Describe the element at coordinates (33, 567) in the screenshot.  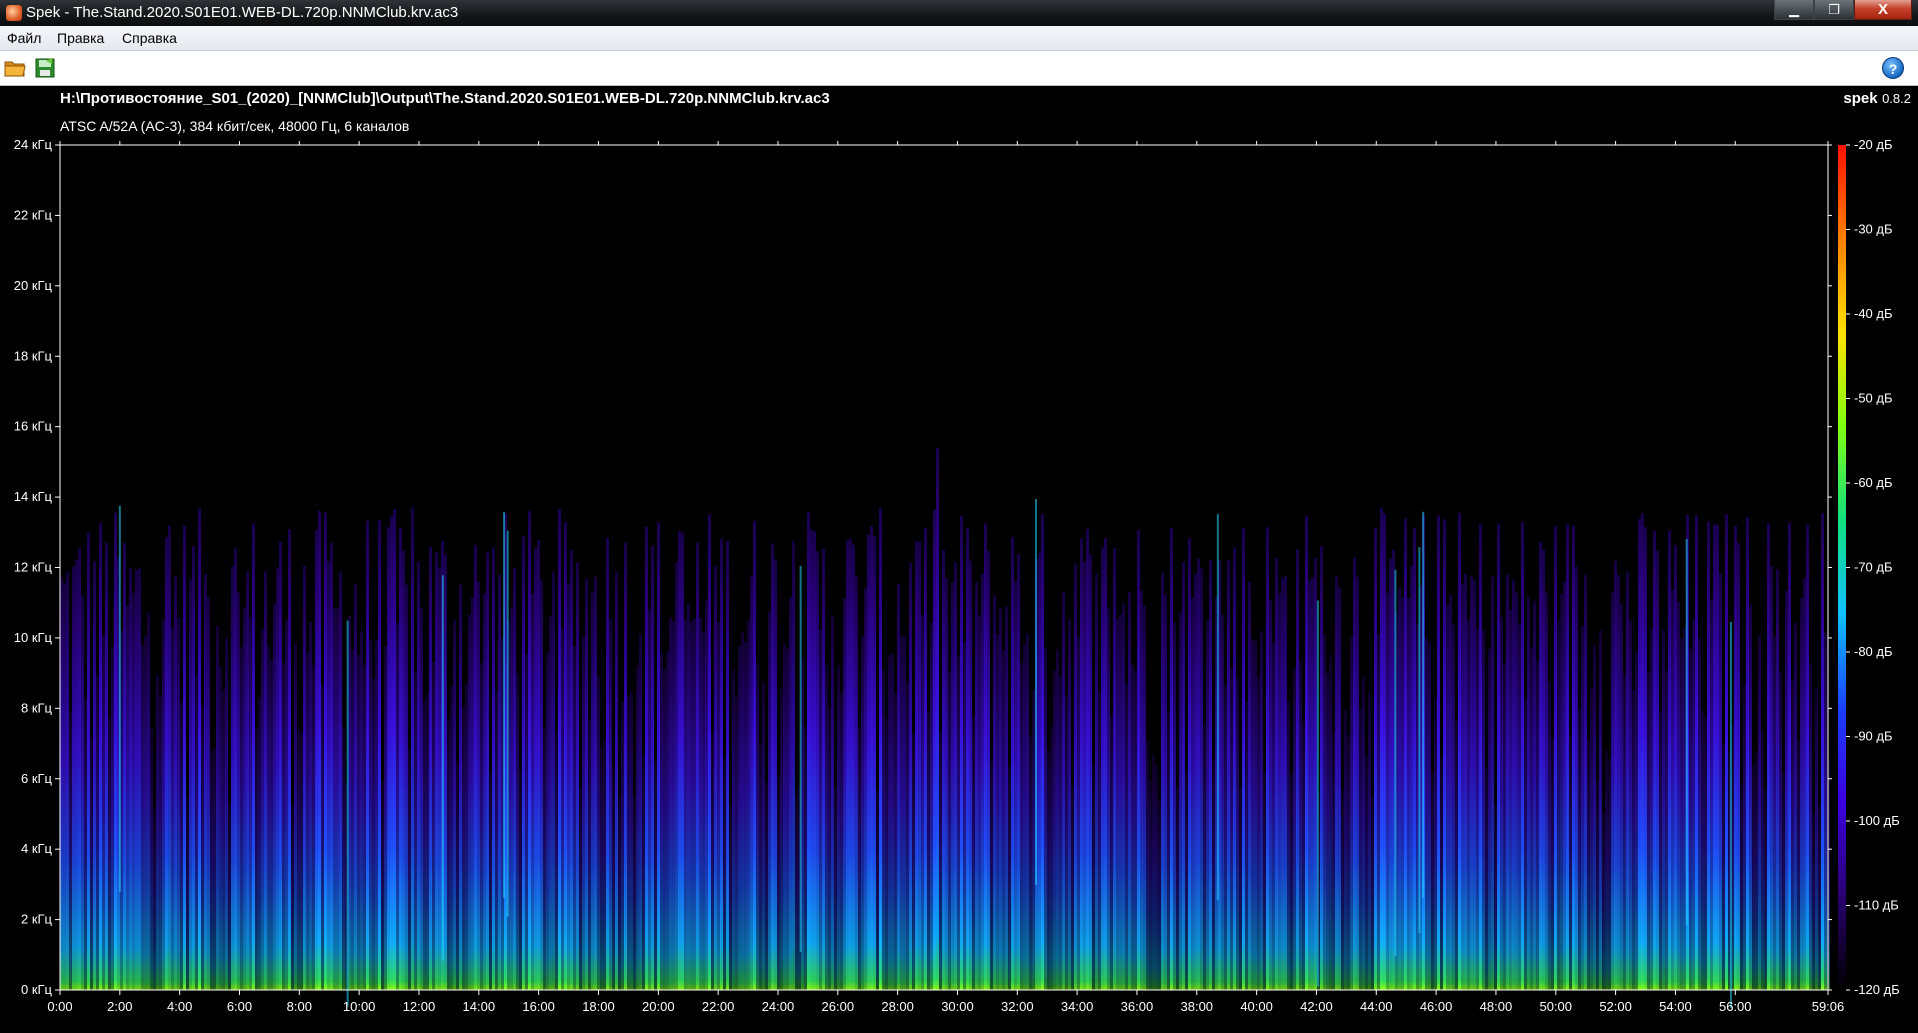
I see `y-tick-label: 12 кГц` at that location.